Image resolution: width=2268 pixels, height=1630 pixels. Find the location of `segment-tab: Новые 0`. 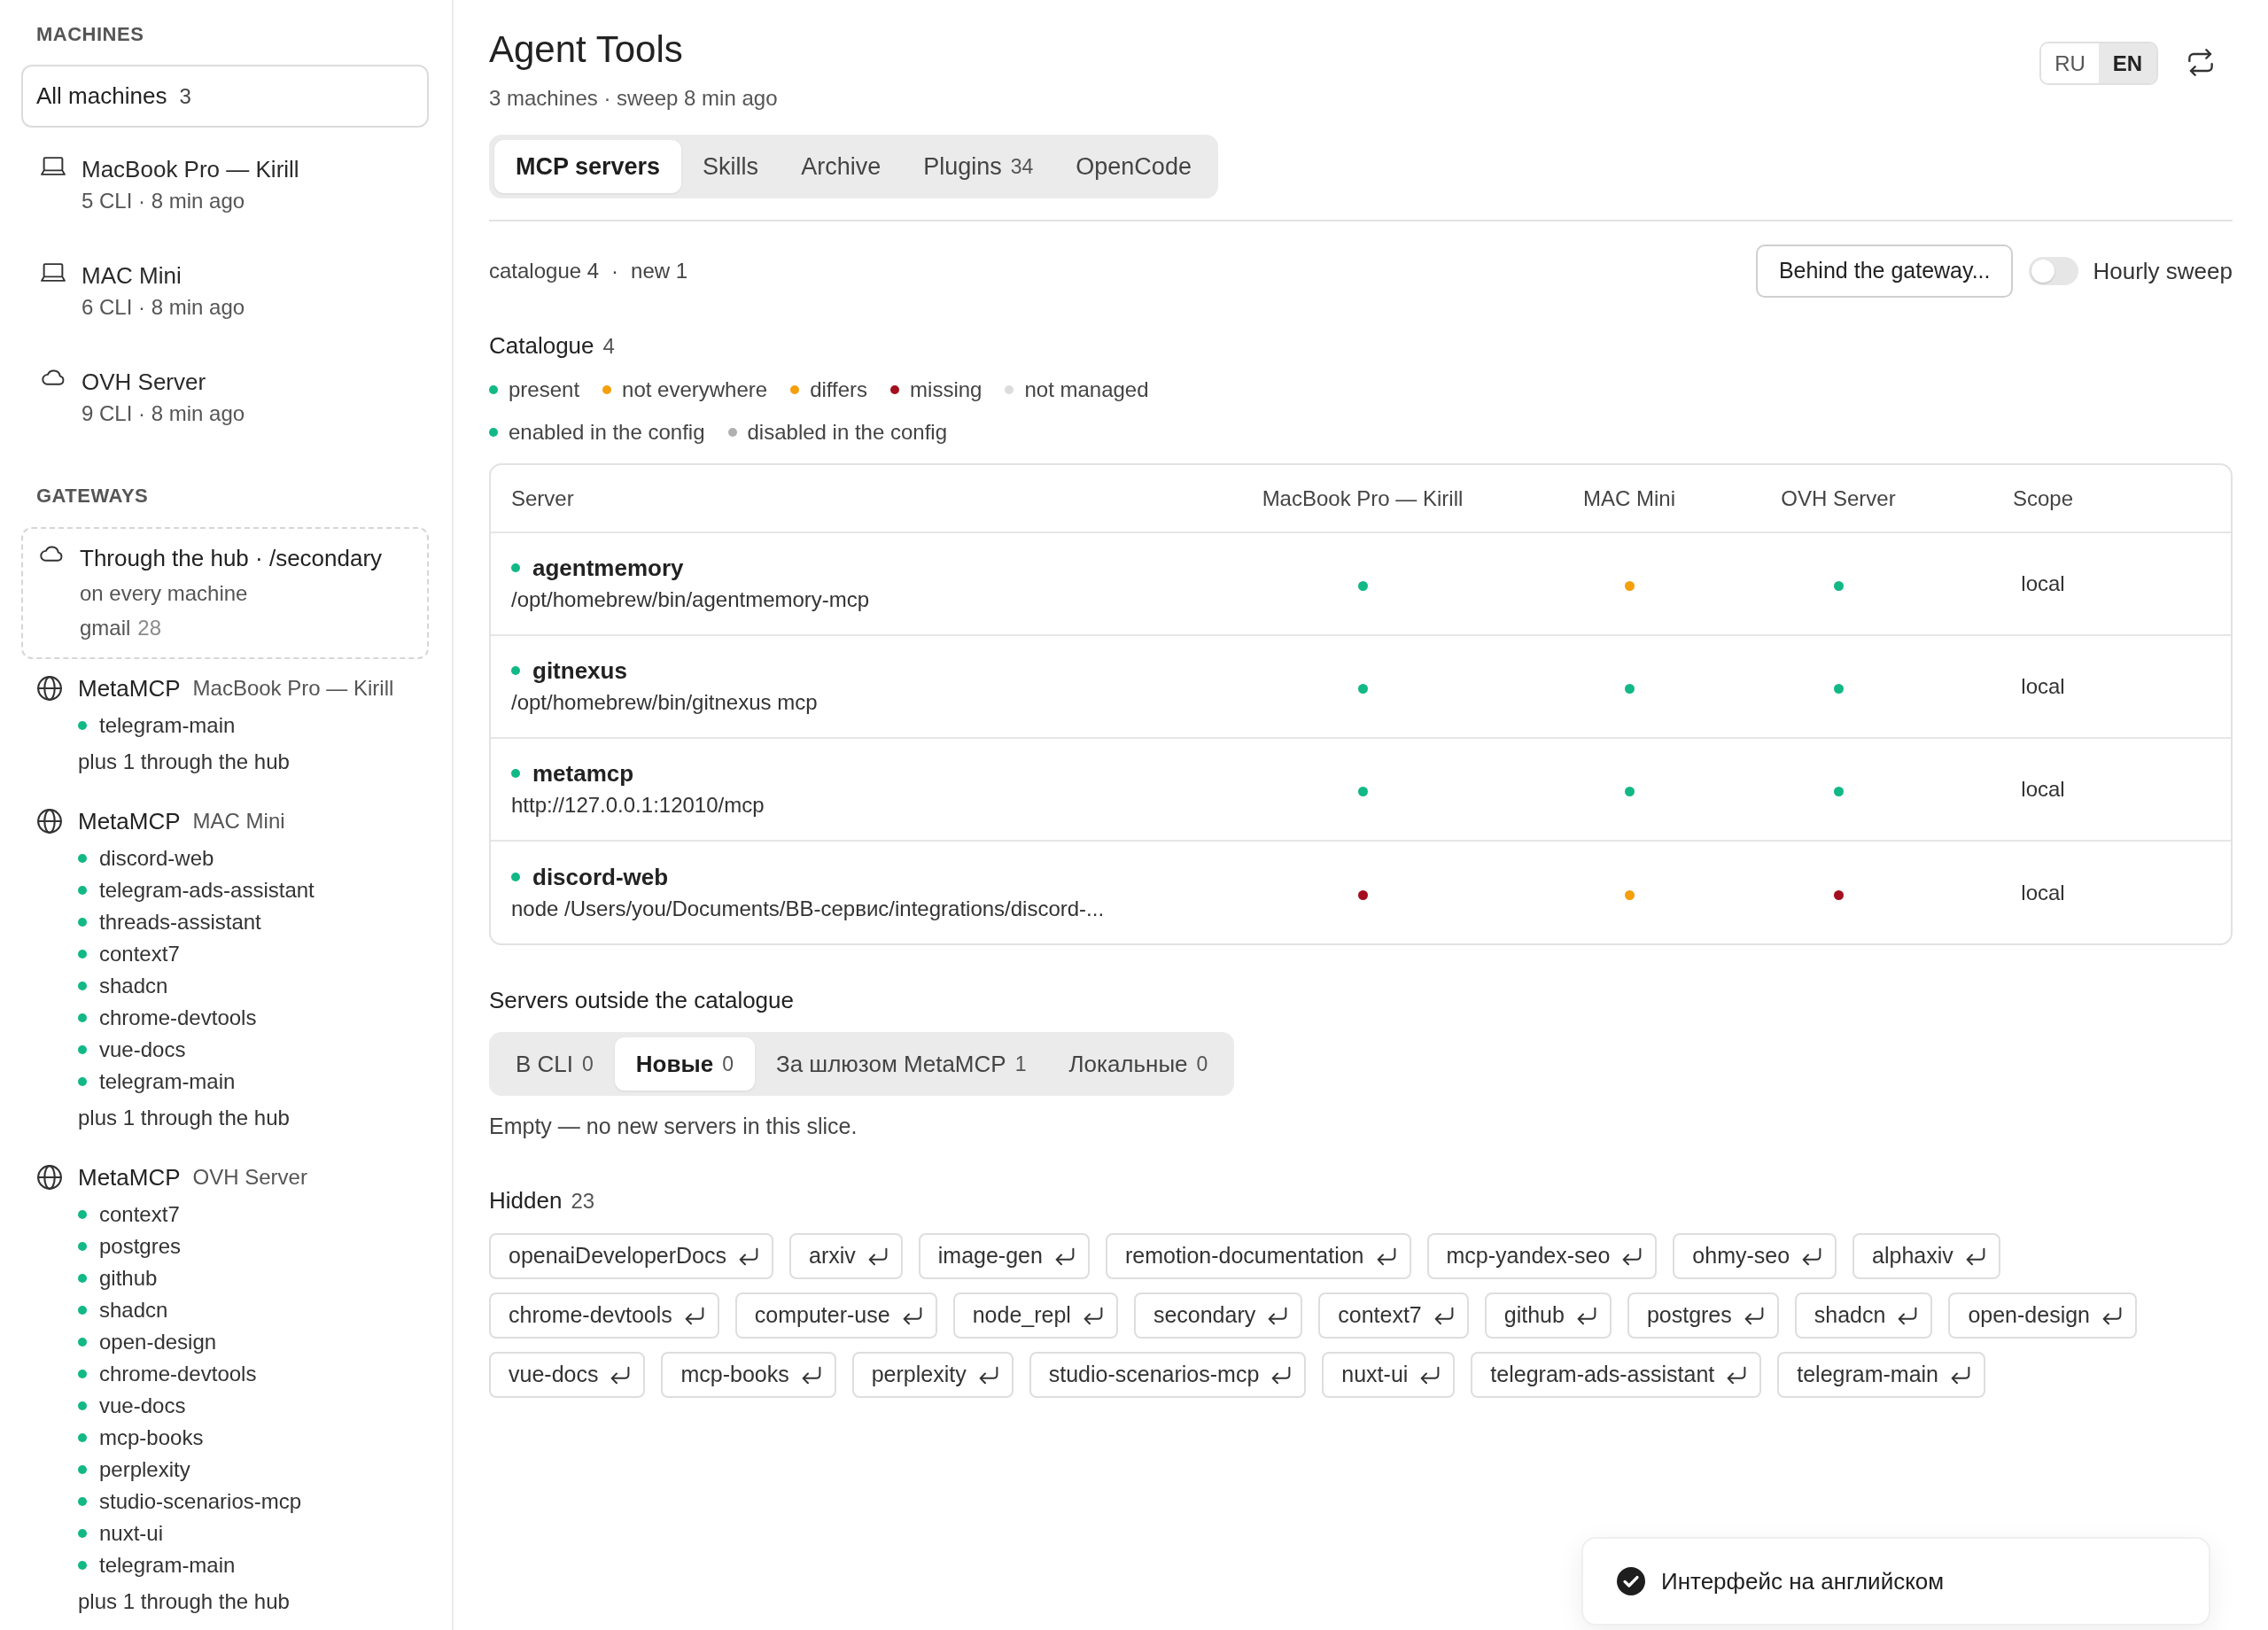

segment-tab: Новые 0 is located at coordinates (684, 1064).